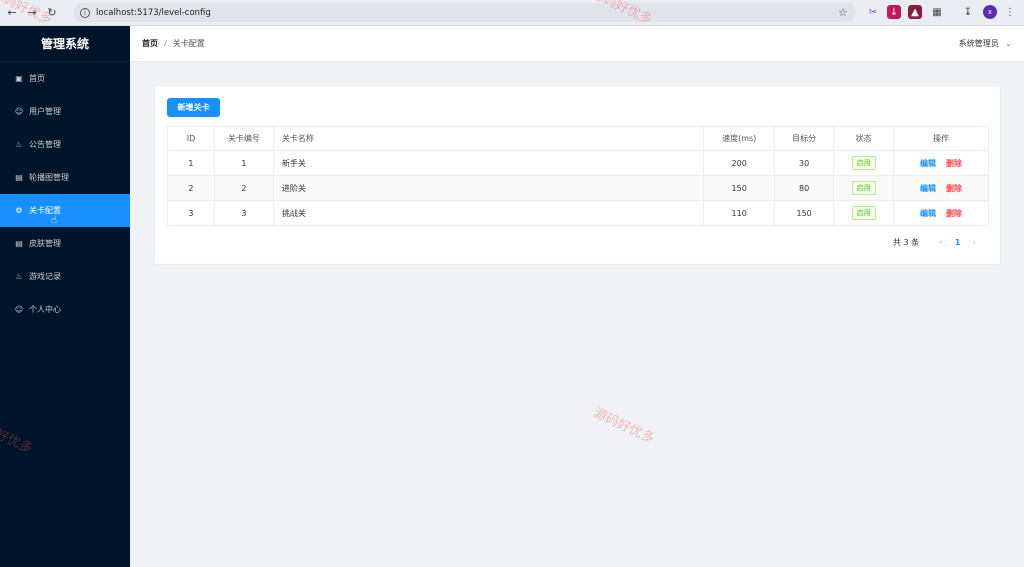  Describe the element at coordinates (188, 43) in the screenshot. I see `breadcrumb-current: 关卡配置` at that location.